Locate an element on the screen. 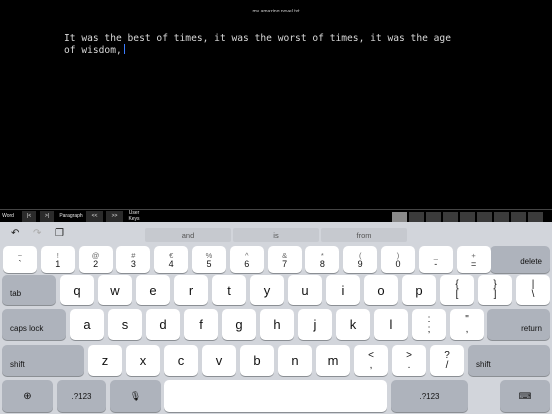 The image size is (552, 414). letter-key-n: n is located at coordinates (295, 360).